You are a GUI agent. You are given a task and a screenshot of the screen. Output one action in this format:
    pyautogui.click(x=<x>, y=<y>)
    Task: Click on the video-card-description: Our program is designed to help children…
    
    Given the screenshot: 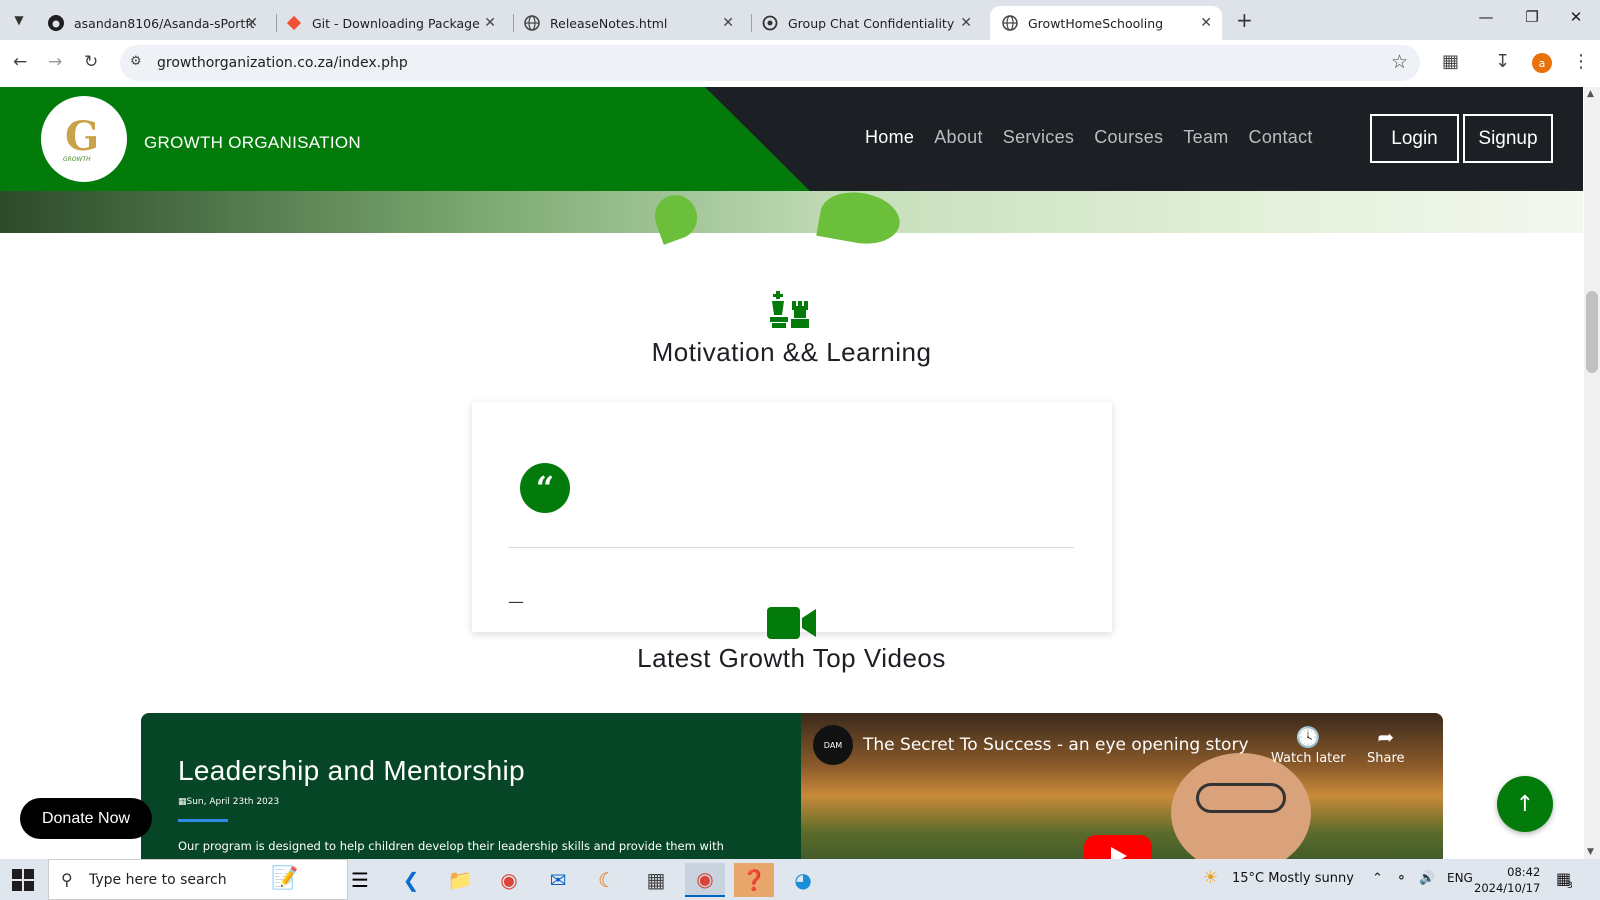 What is the action you would take?
    pyautogui.click(x=451, y=846)
    